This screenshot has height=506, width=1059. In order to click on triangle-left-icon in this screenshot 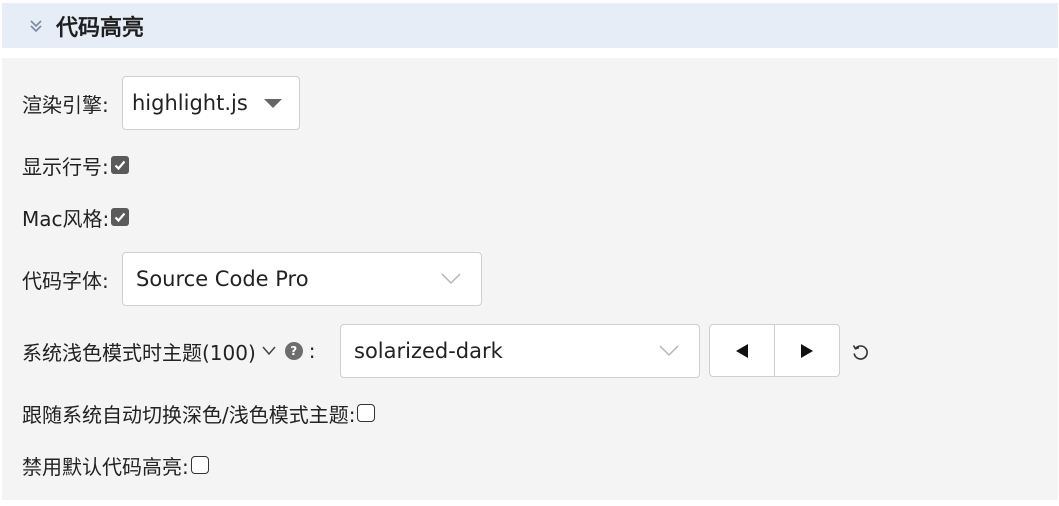, I will do `click(742, 350)`.